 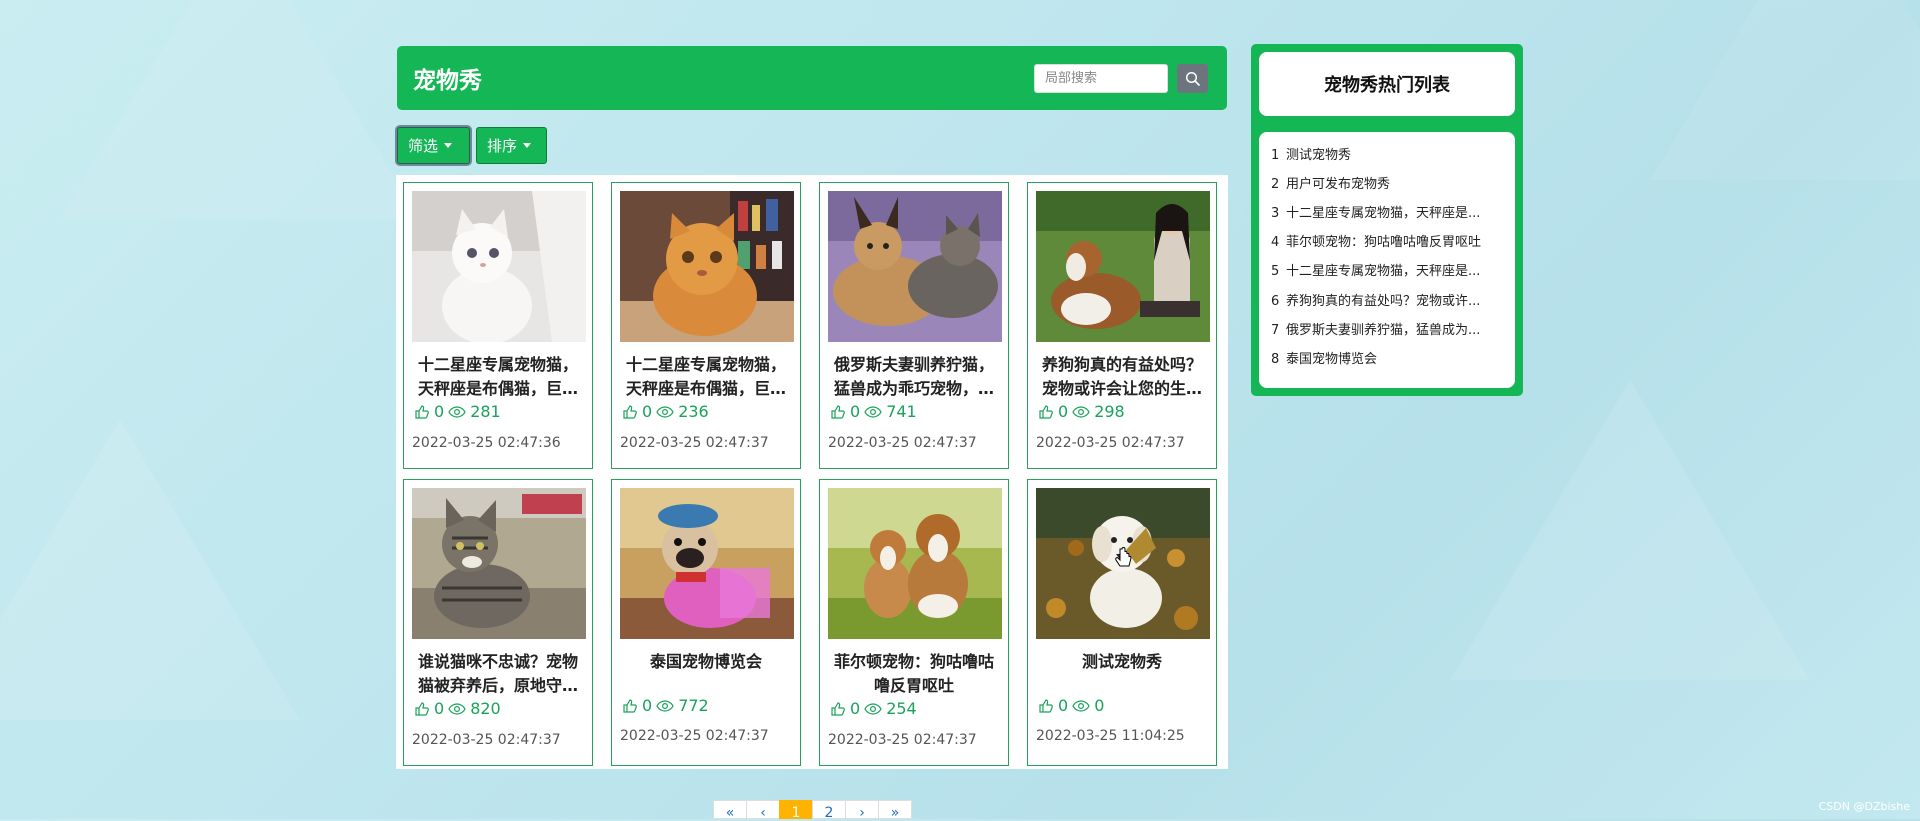 I want to click on pet-card-title: 泰国宠物博览会, so click(x=706, y=674).